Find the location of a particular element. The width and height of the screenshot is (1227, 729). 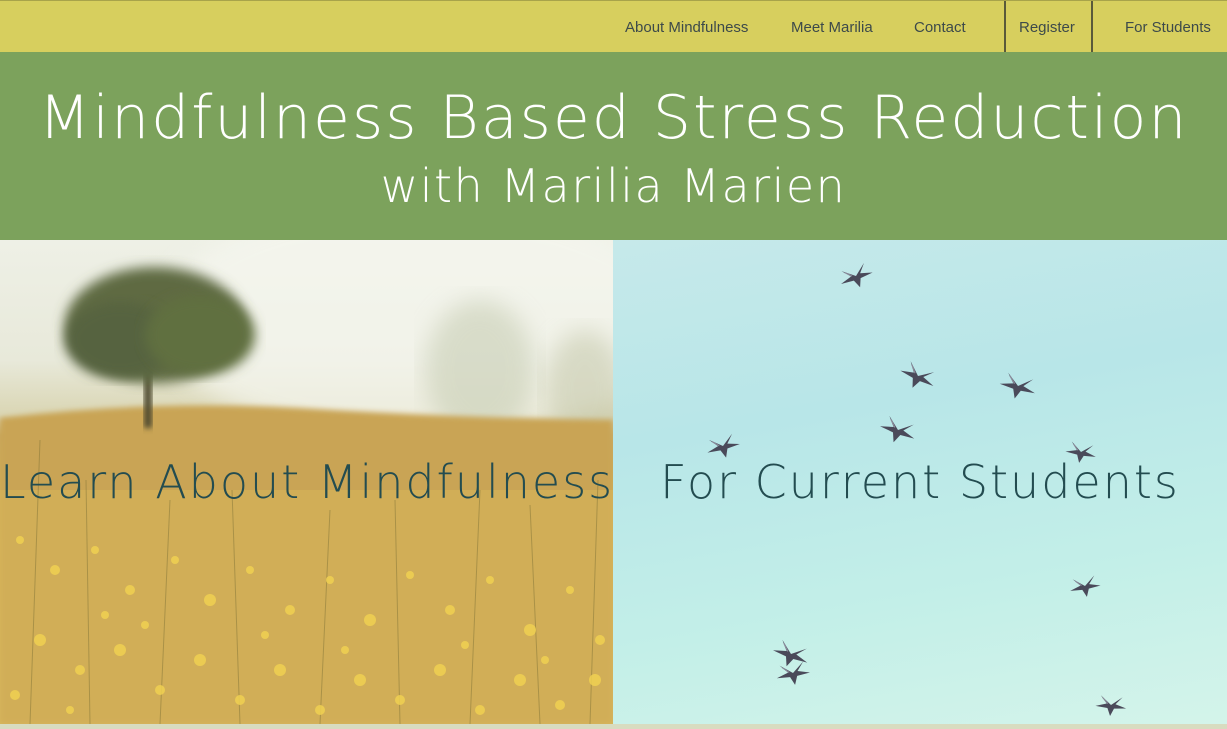

site-subtitle: with Marilia Marien is located at coordinates (613, 186).